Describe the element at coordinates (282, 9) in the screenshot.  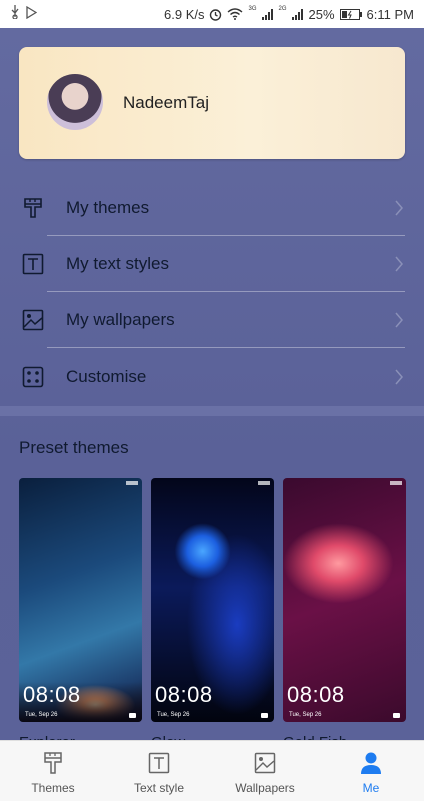
I see `signal-2-label: 2G` at that location.